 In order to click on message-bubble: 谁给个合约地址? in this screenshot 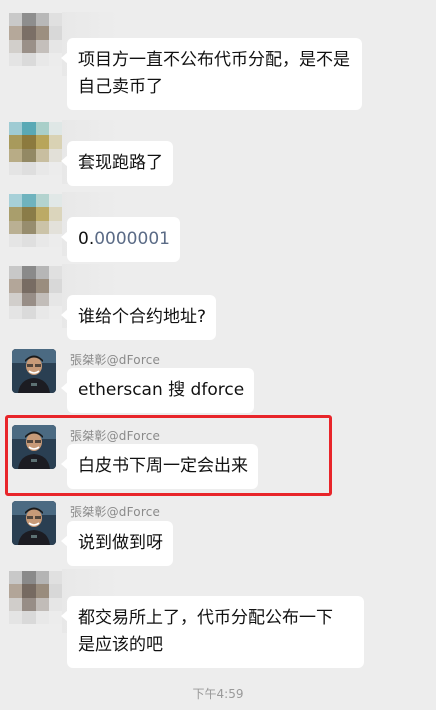, I will do `click(138, 317)`.